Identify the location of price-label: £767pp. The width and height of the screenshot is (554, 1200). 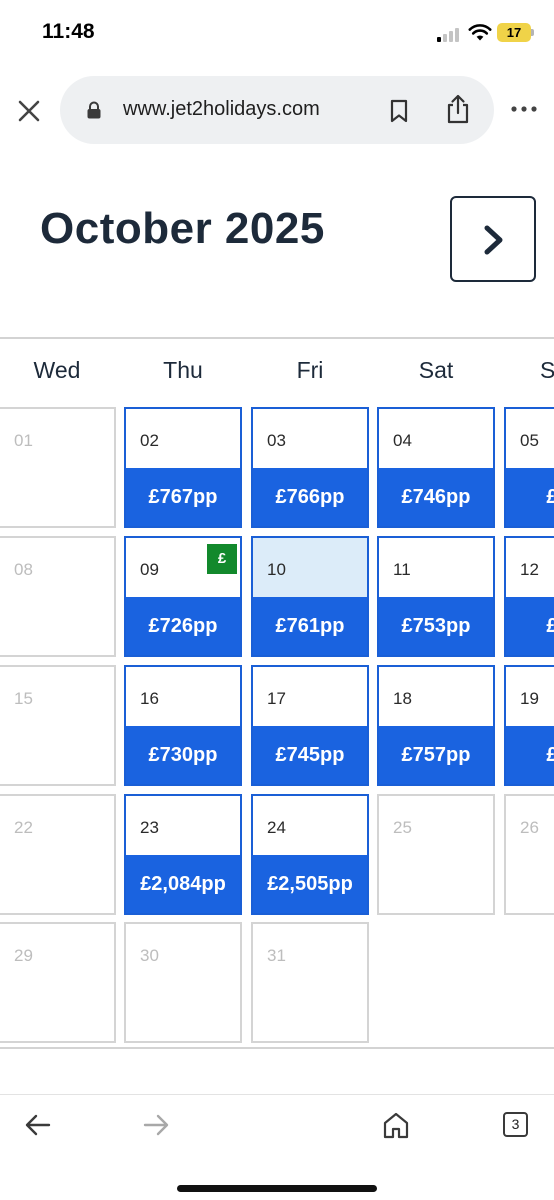
(183, 497).